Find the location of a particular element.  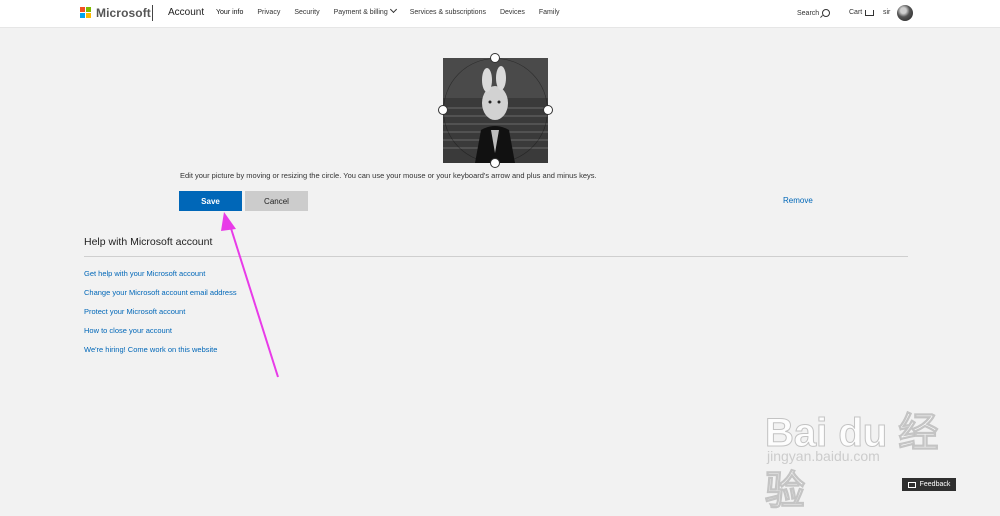

baidu-watermark: Bai du 经验 jingyan.baidu.com is located at coordinates (860, 447).